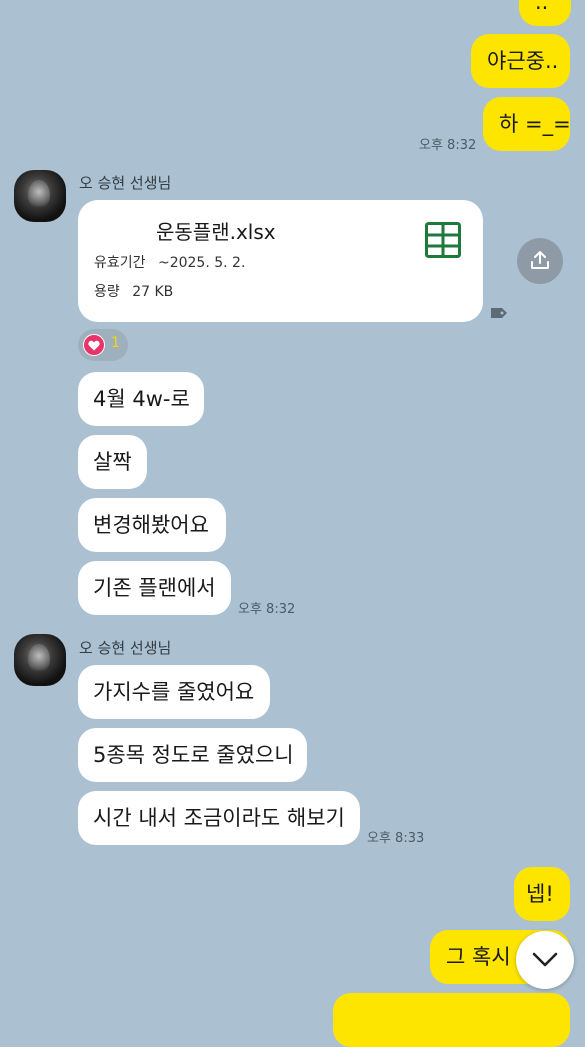 The width and height of the screenshot is (585, 1047). I want to click on outgoing-message: 넵!, so click(542, 894).